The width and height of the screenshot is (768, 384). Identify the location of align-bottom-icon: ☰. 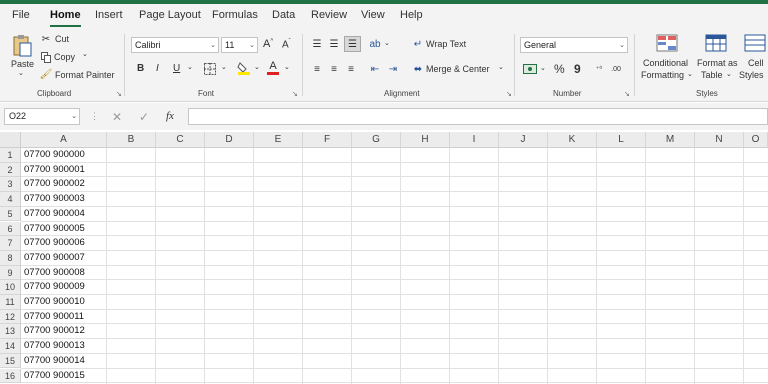
(352, 44).